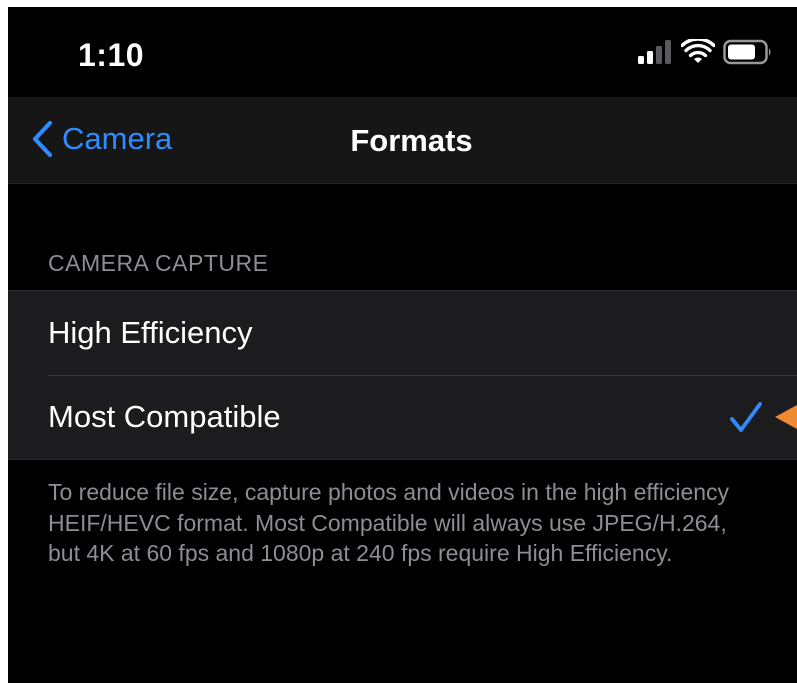 This screenshot has width=797, height=683. What do you see at coordinates (164, 416) in the screenshot?
I see `option-label: Most Compatible` at bounding box center [164, 416].